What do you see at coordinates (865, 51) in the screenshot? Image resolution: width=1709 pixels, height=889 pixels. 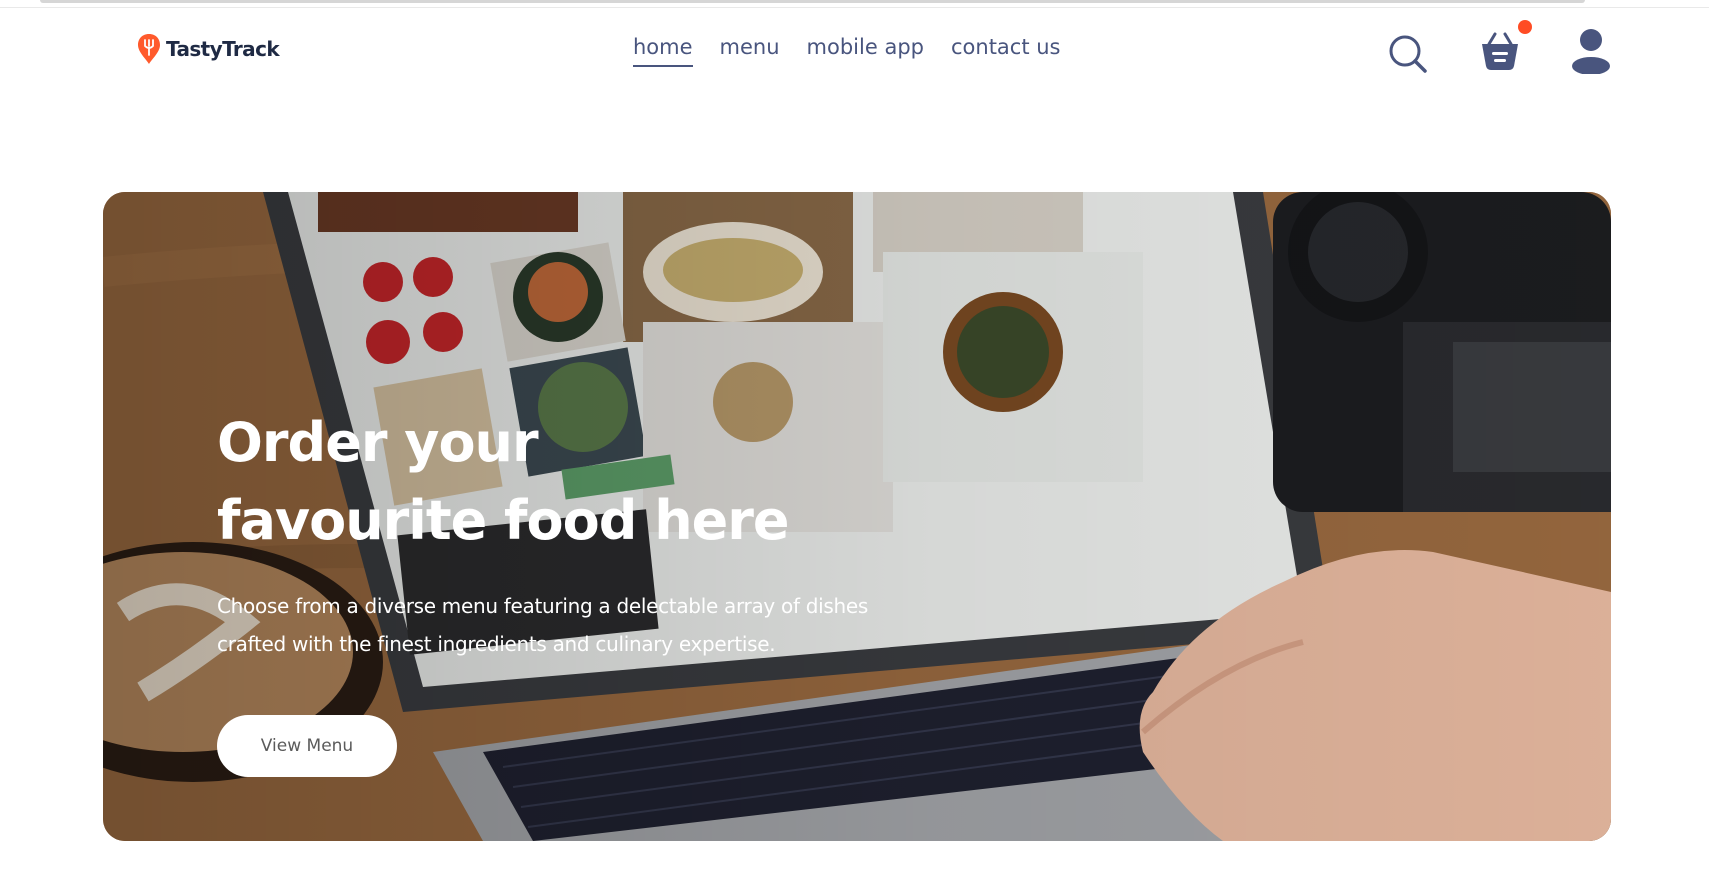 I see `nav-mobile-app: mobile app` at bounding box center [865, 51].